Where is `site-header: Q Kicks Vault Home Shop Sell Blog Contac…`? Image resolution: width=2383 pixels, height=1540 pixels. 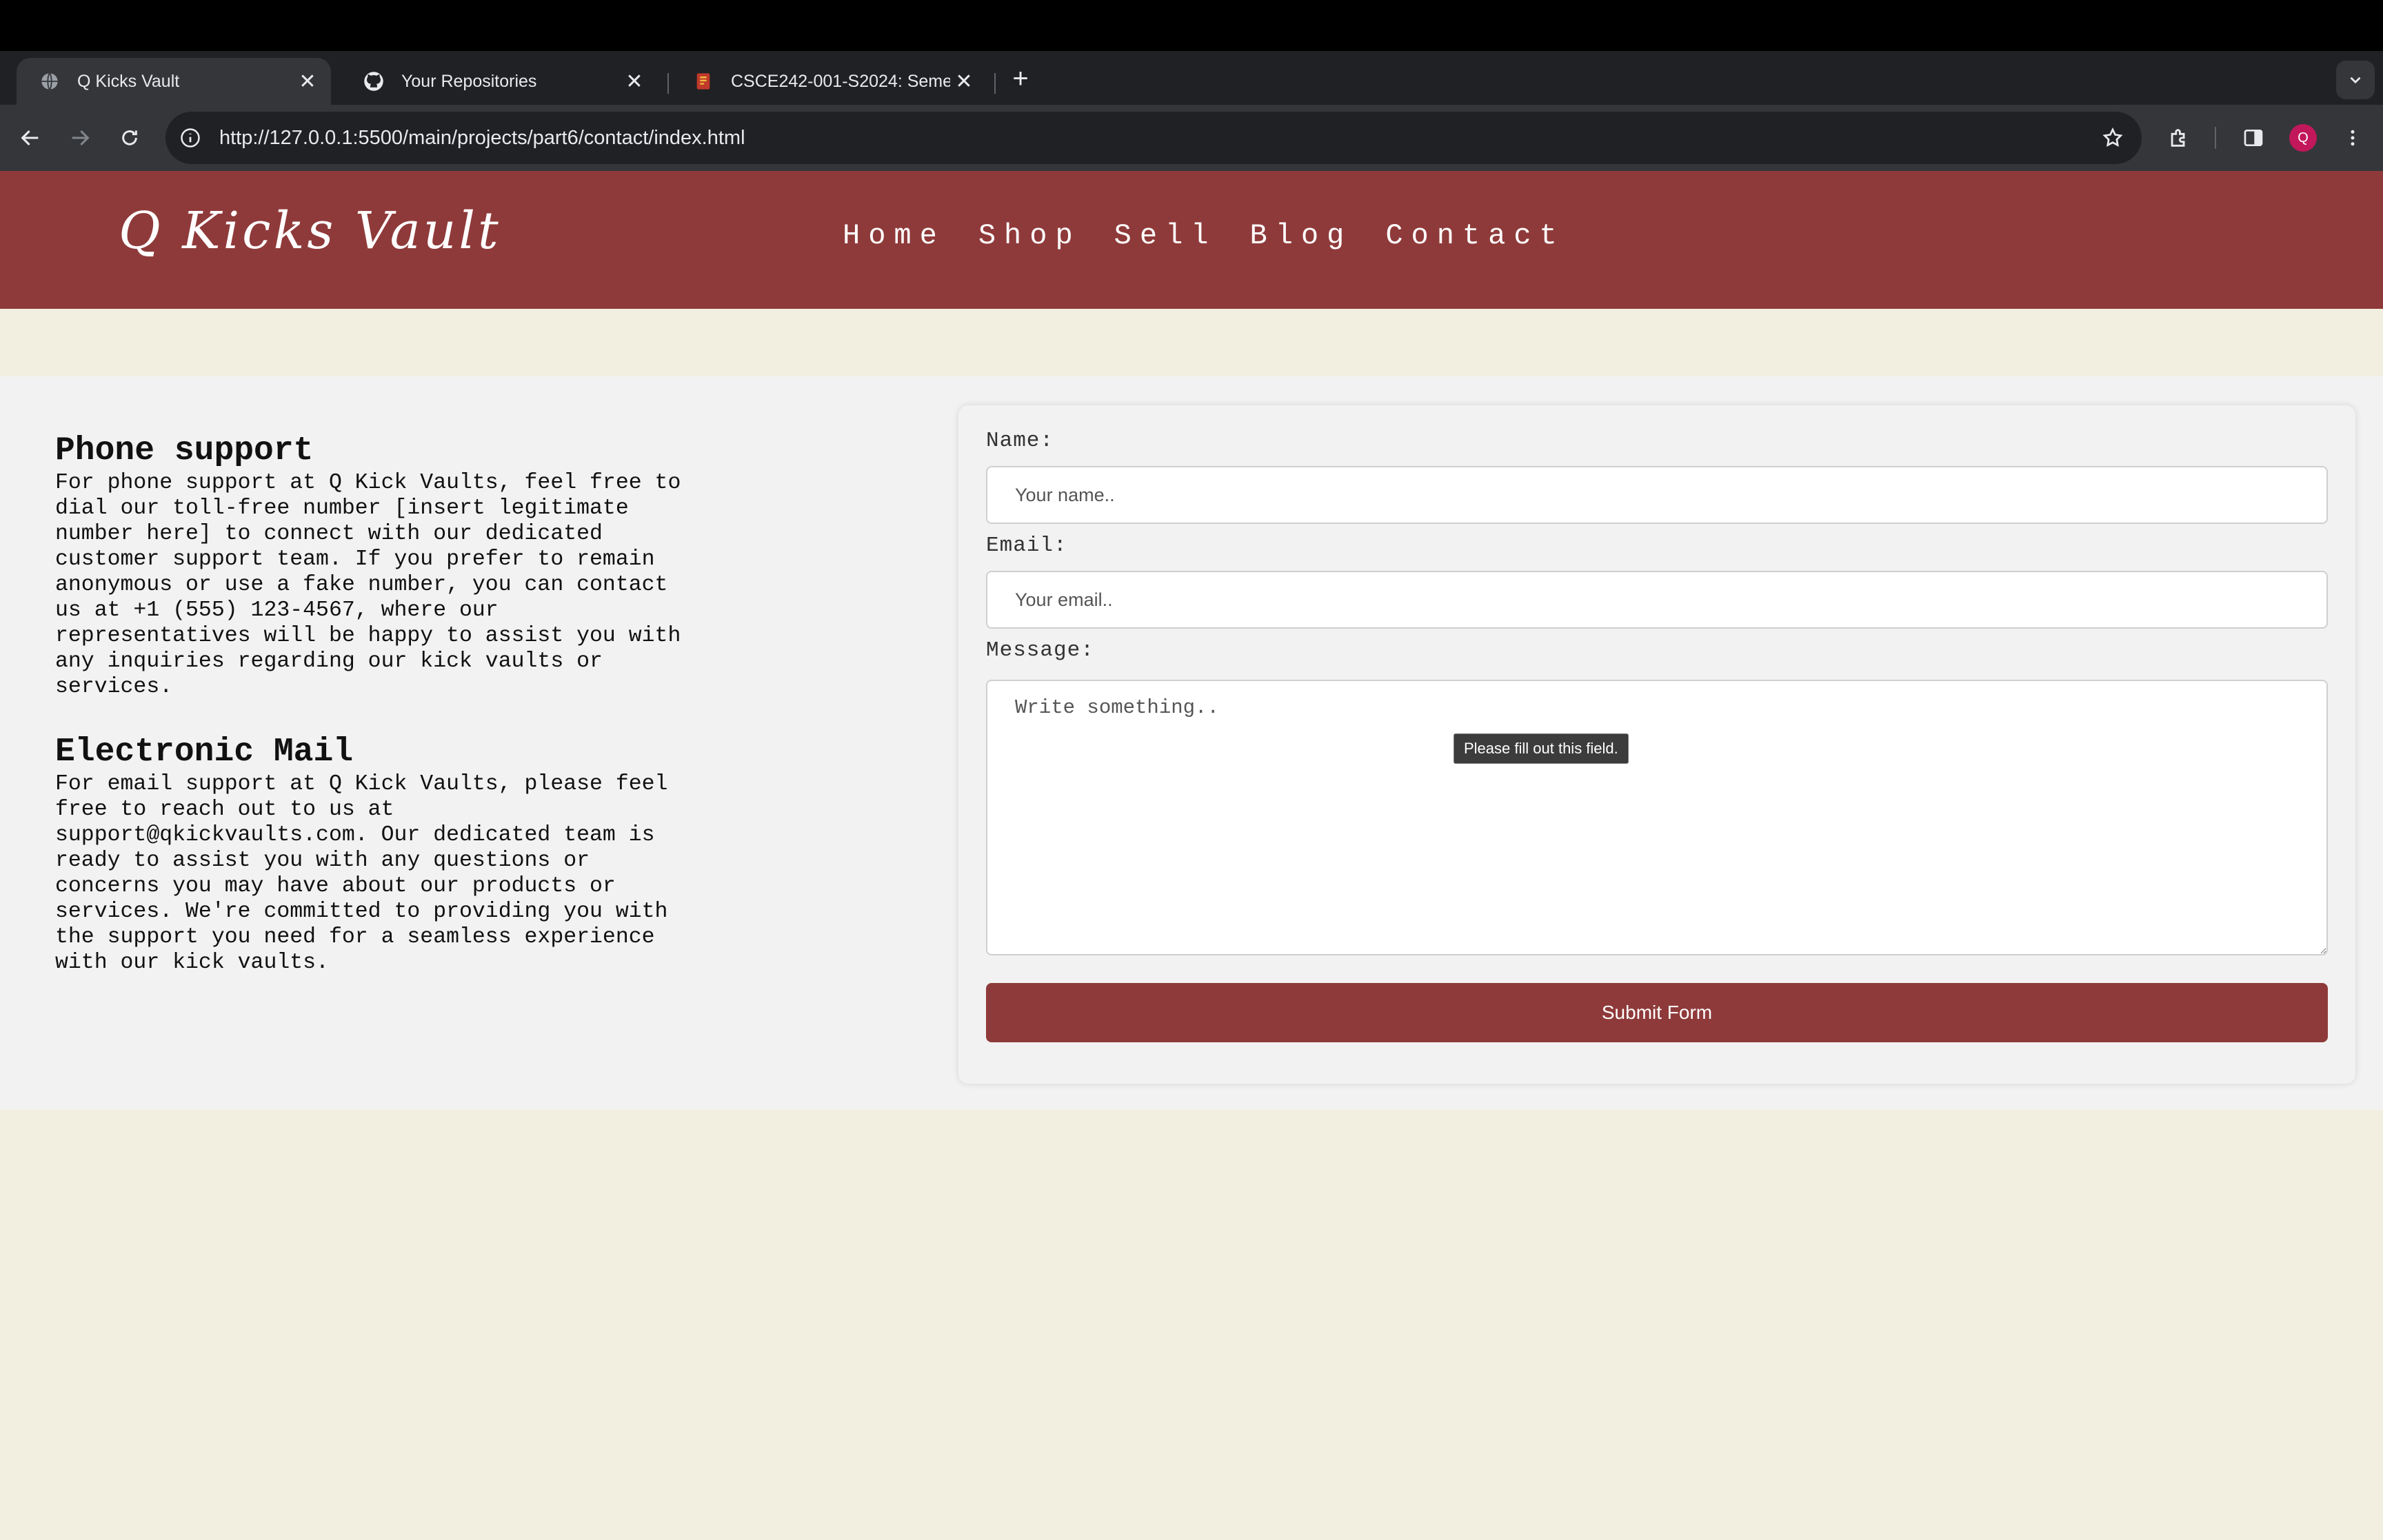
site-header: Q Kicks Vault Home Shop Sell Blog Contac… is located at coordinates (1191, 240).